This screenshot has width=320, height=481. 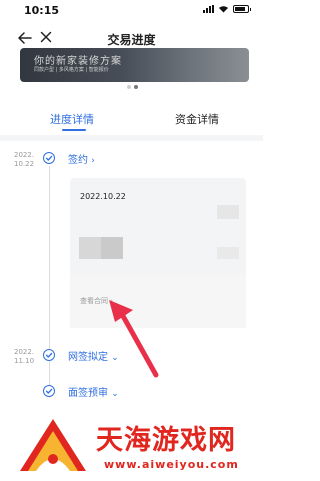 I want to click on active-tab-indicator, so click(x=74, y=130).